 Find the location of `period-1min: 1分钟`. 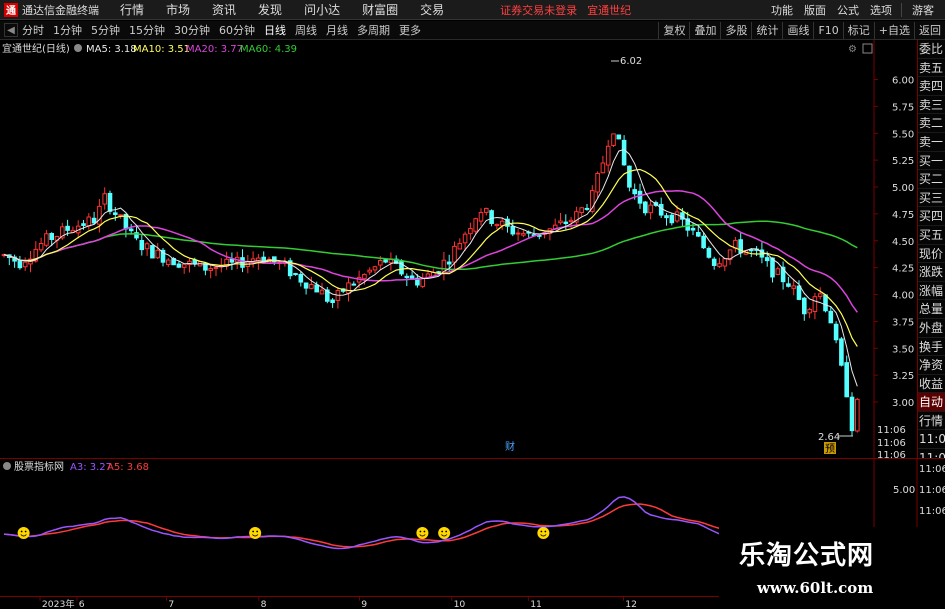

period-1min: 1分钟 is located at coordinates (67, 30).